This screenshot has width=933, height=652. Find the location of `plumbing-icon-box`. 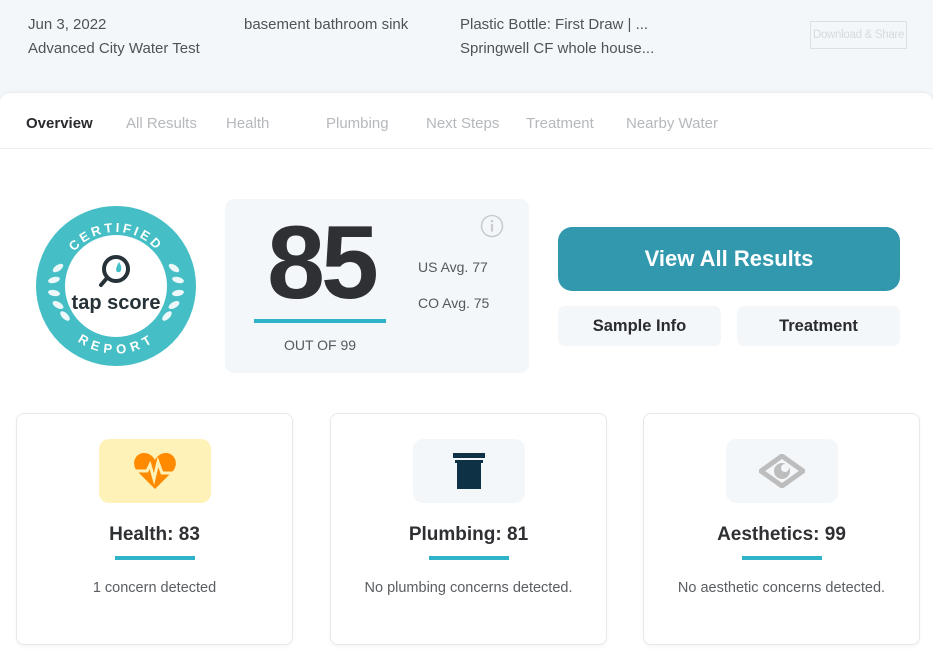

plumbing-icon-box is located at coordinates (469, 471).